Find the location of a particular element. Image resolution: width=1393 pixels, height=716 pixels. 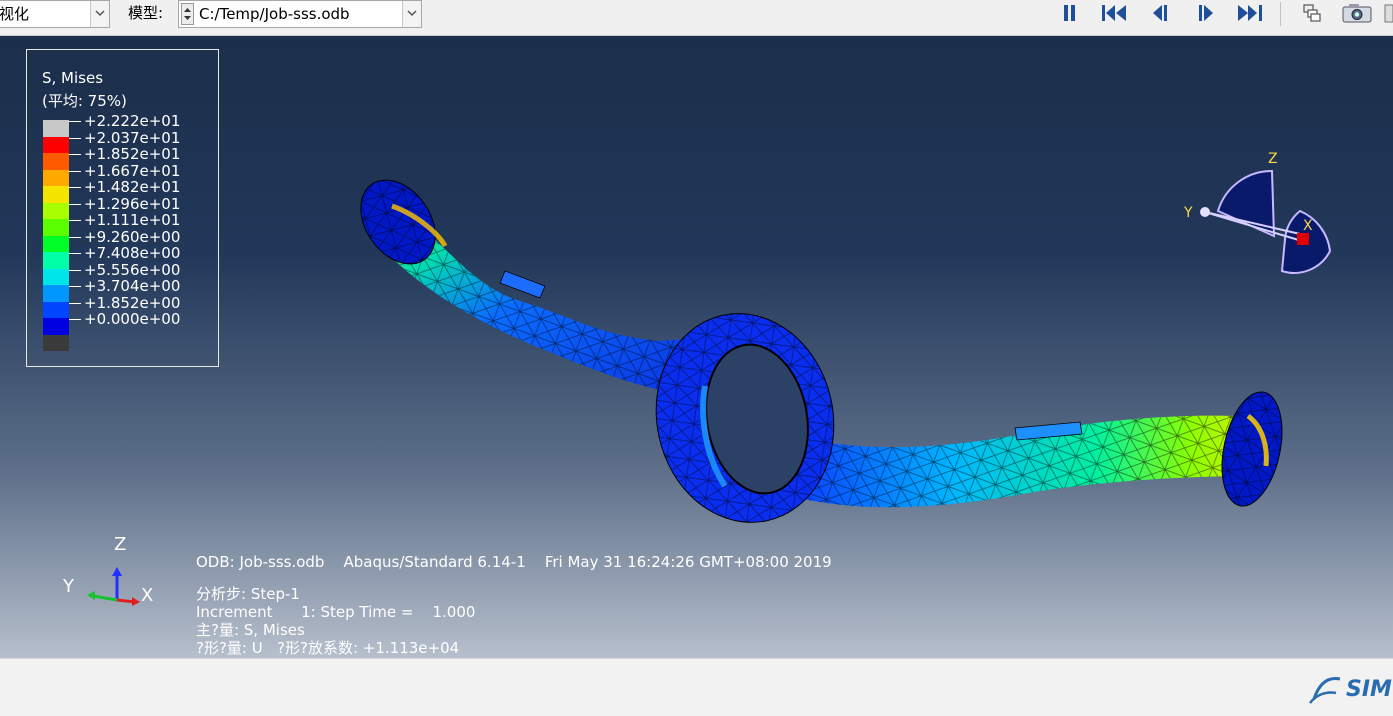

triad-z-label: Z is located at coordinates (1273, 159).